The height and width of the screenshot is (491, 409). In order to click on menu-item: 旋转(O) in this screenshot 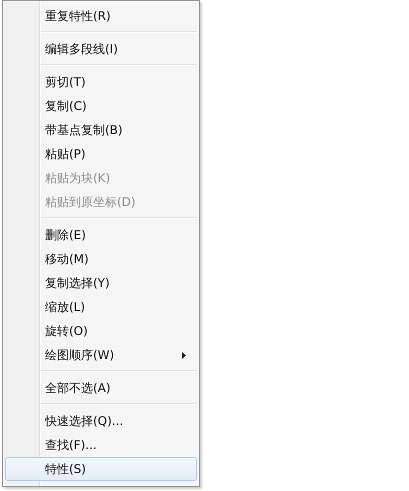, I will do `click(101, 331)`.